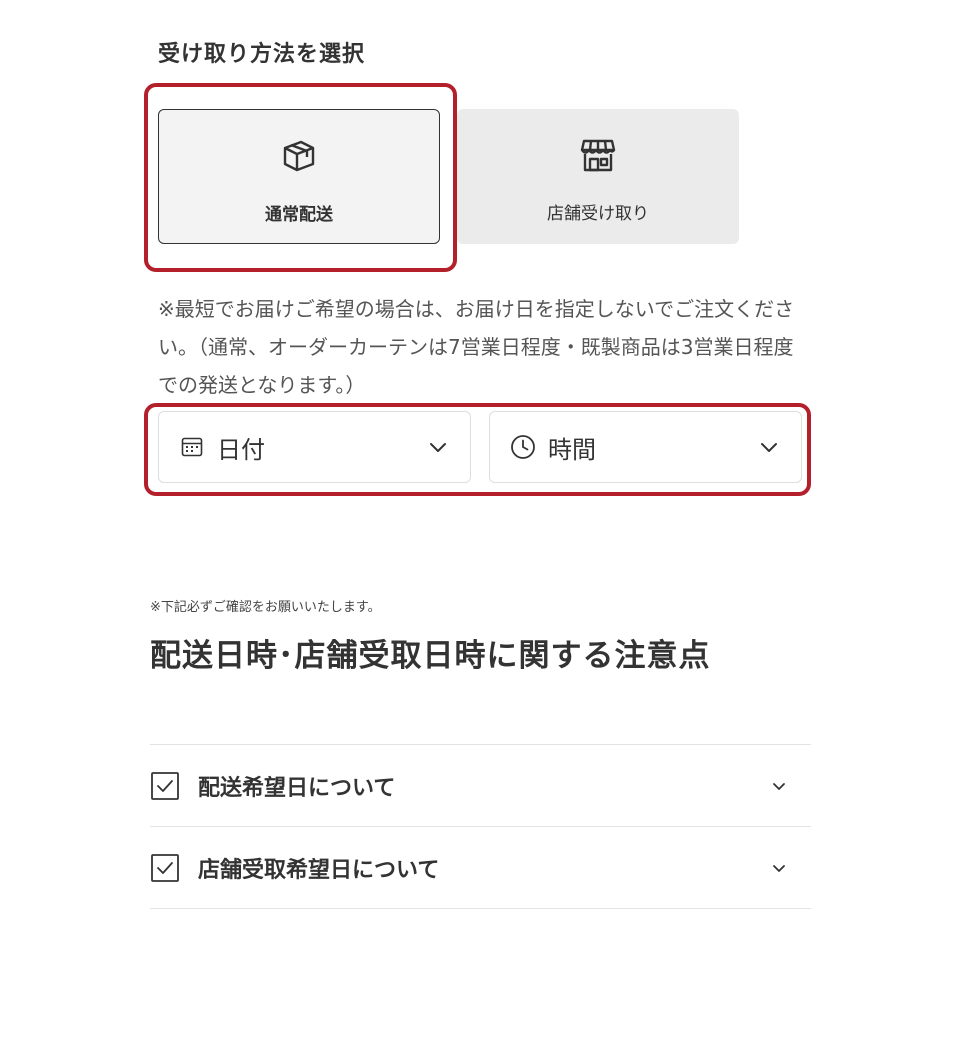 The width and height of the screenshot is (960, 1042). I want to click on accordion-item-delivery-date: 配送希望日について, so click(480, 786).